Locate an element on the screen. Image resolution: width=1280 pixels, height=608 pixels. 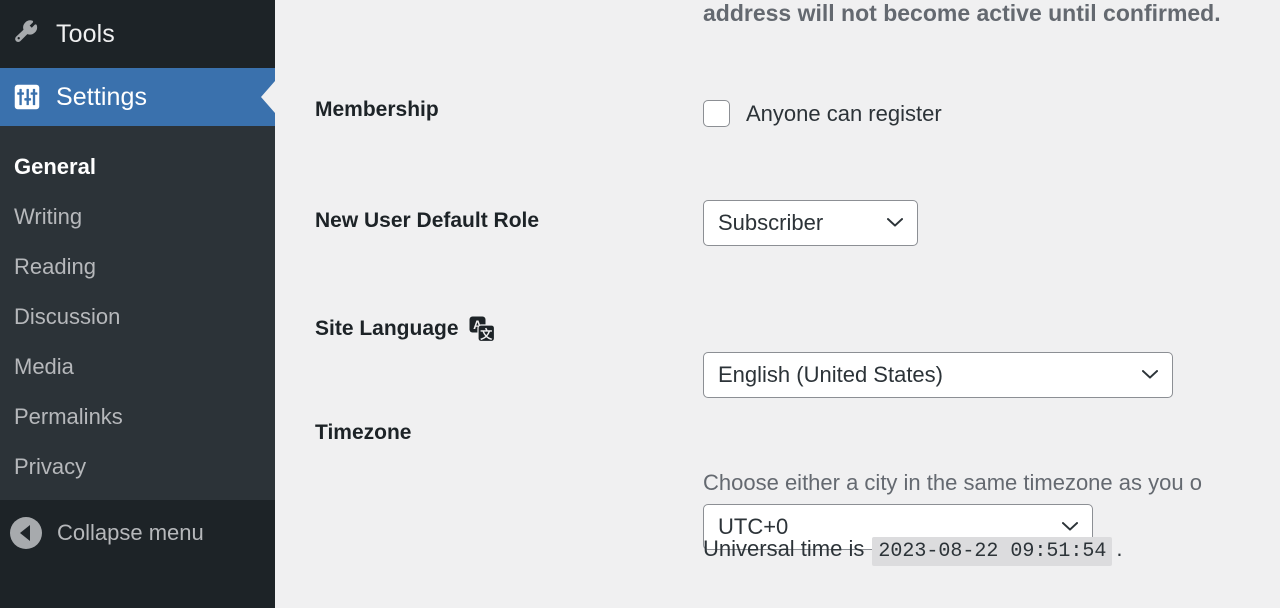
svg-text: 文 is located at coordinates (486, 333).